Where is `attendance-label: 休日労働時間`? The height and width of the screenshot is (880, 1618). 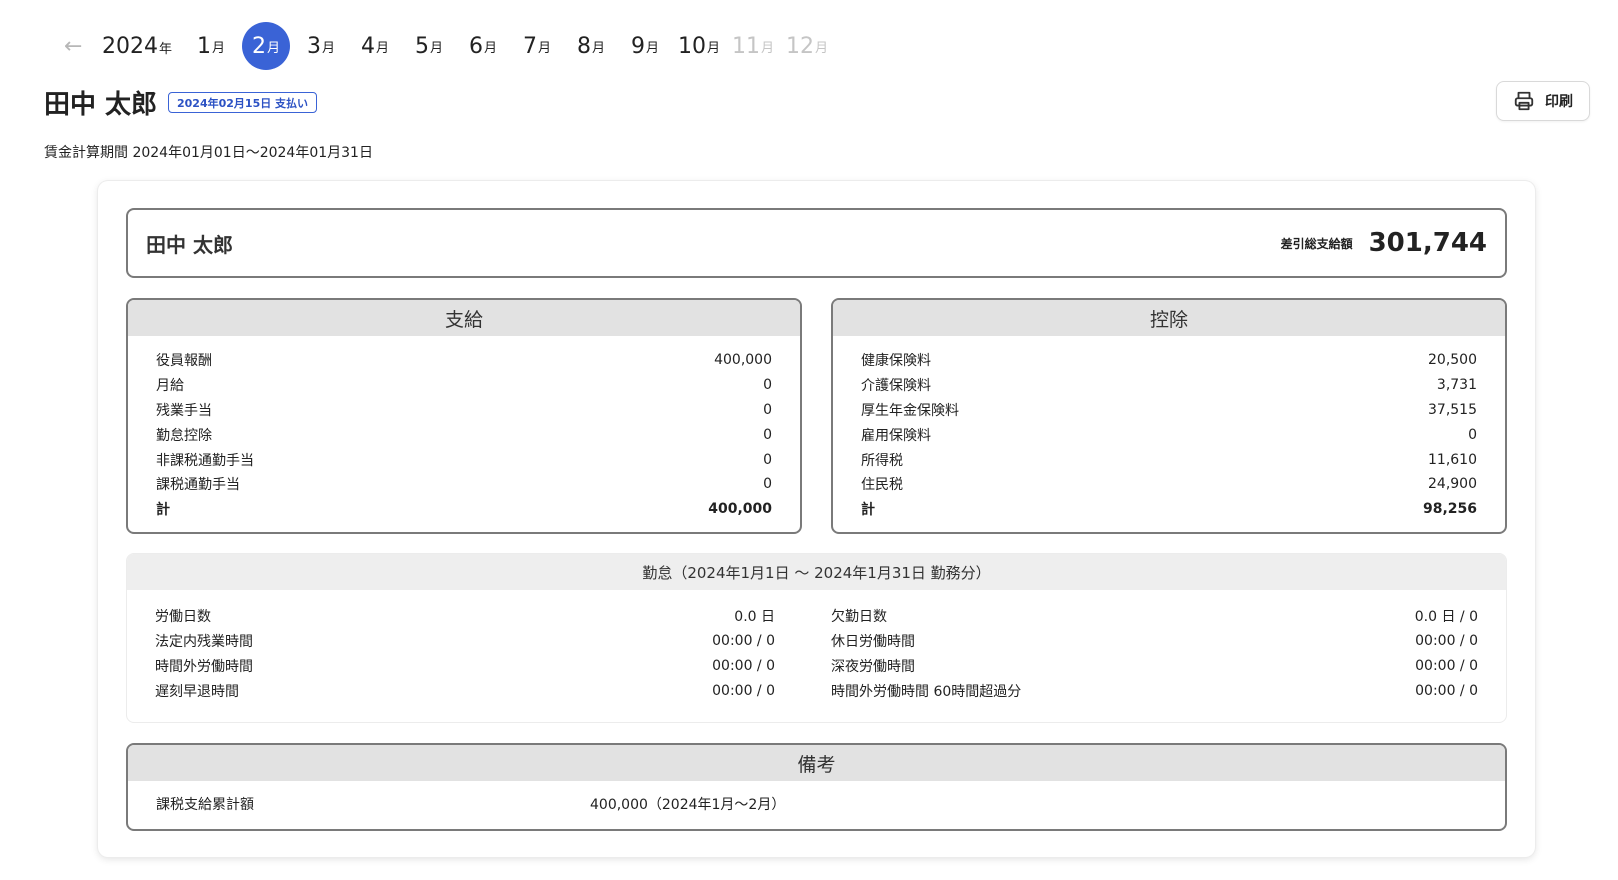 attendance-label: 休日労働時間 is located at coordinates (873, 642).